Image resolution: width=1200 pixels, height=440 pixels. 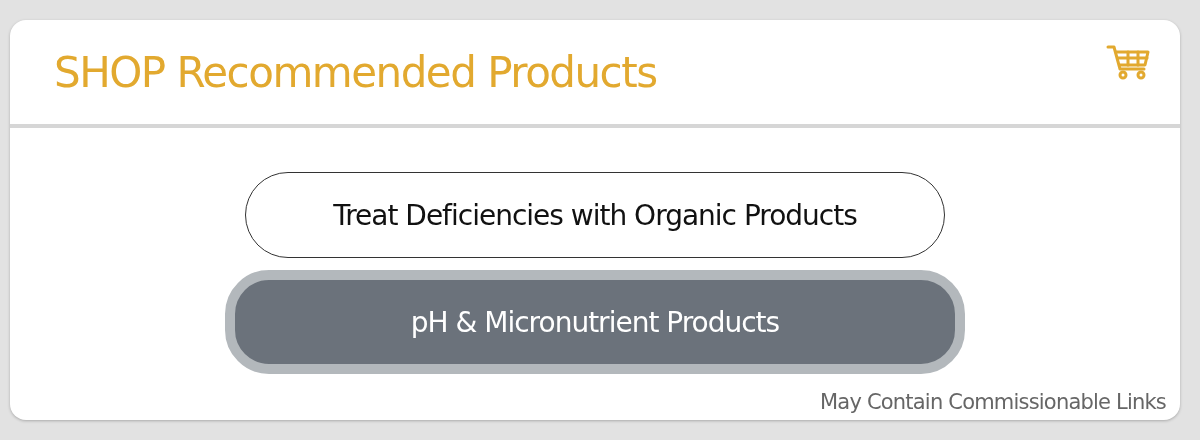 I want to click on disclaimer-text: May Contain Commissionable Links, so click(x=993, y=402).